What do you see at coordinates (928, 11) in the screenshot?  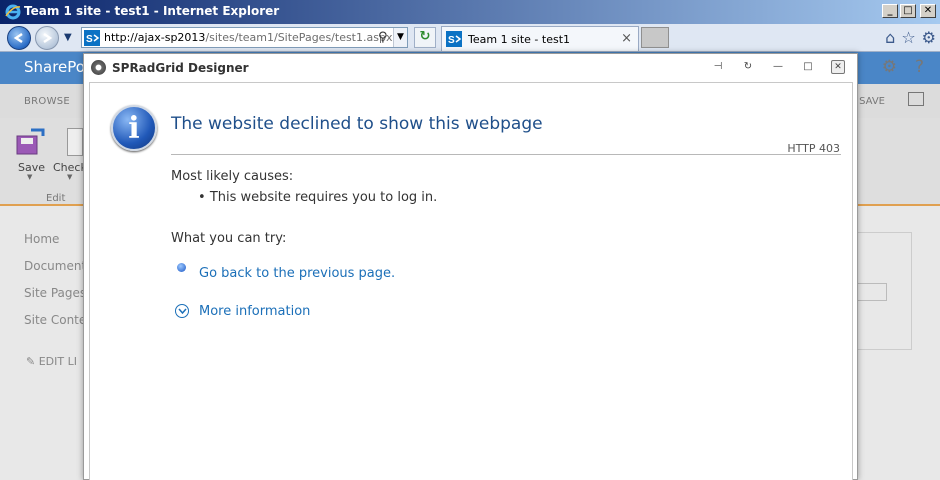 I see `close-button: ✕` at bounding box center [928, 11].